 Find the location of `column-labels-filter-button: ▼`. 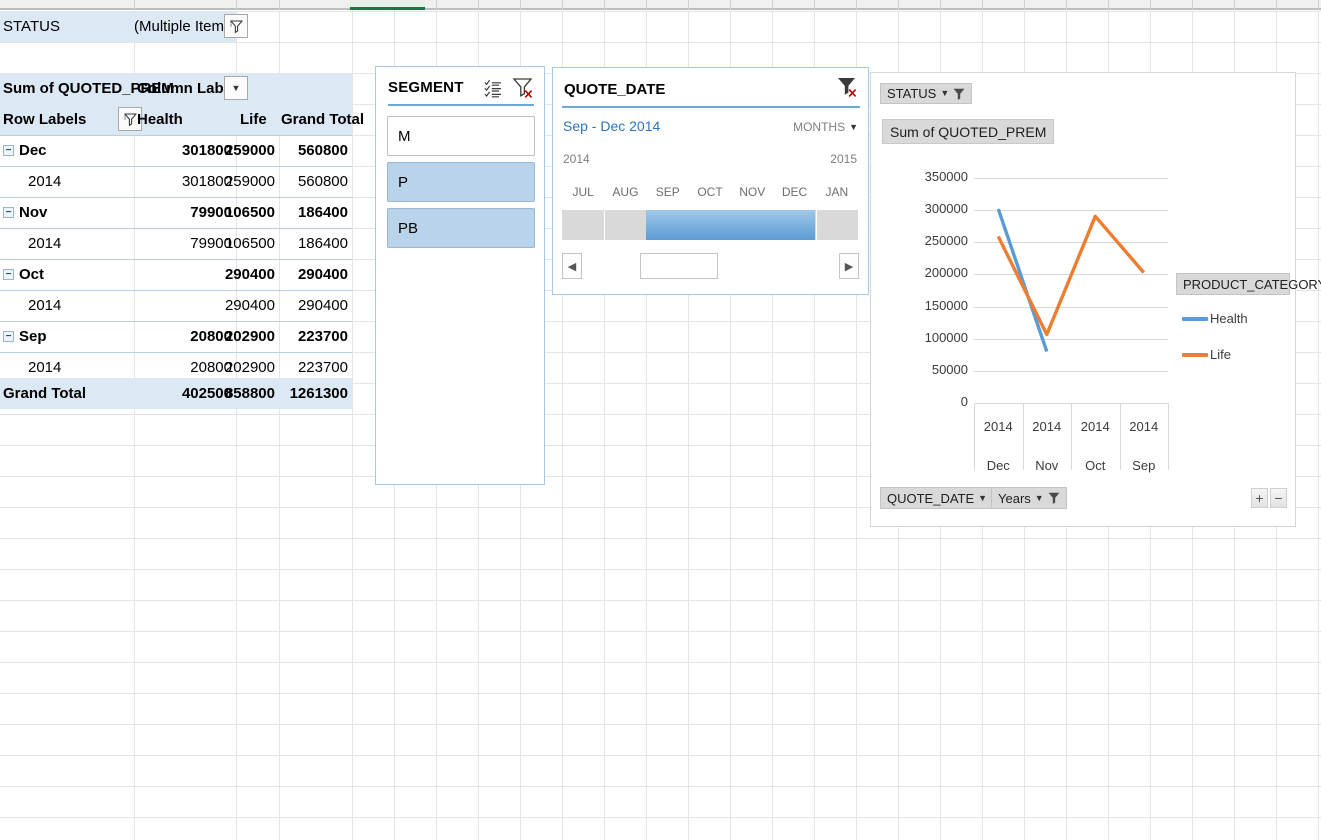

column-labels-filter-button: ▼ is located at coordinates (236, 88).